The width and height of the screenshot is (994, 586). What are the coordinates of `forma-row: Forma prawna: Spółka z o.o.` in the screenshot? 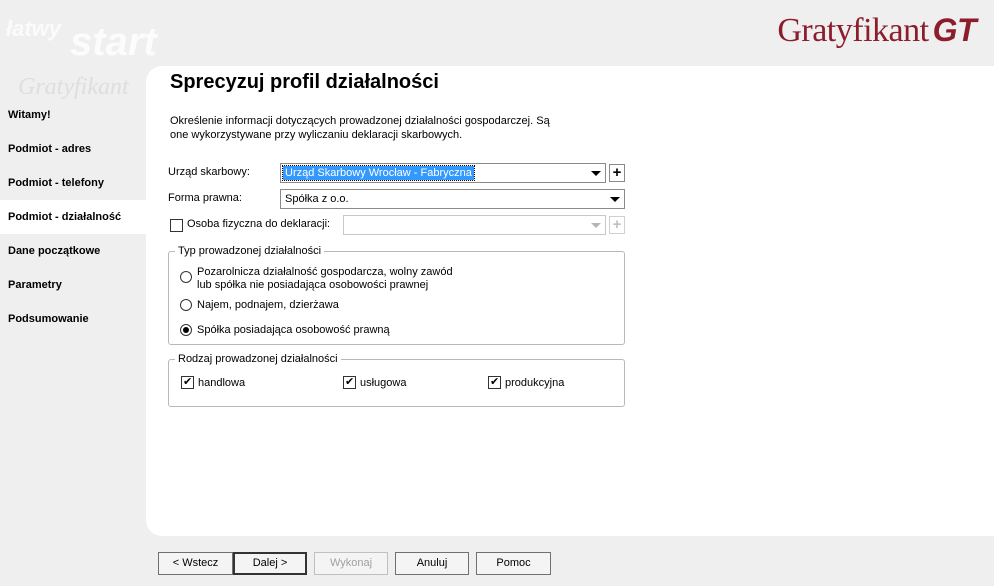 It's located at (398, 199).